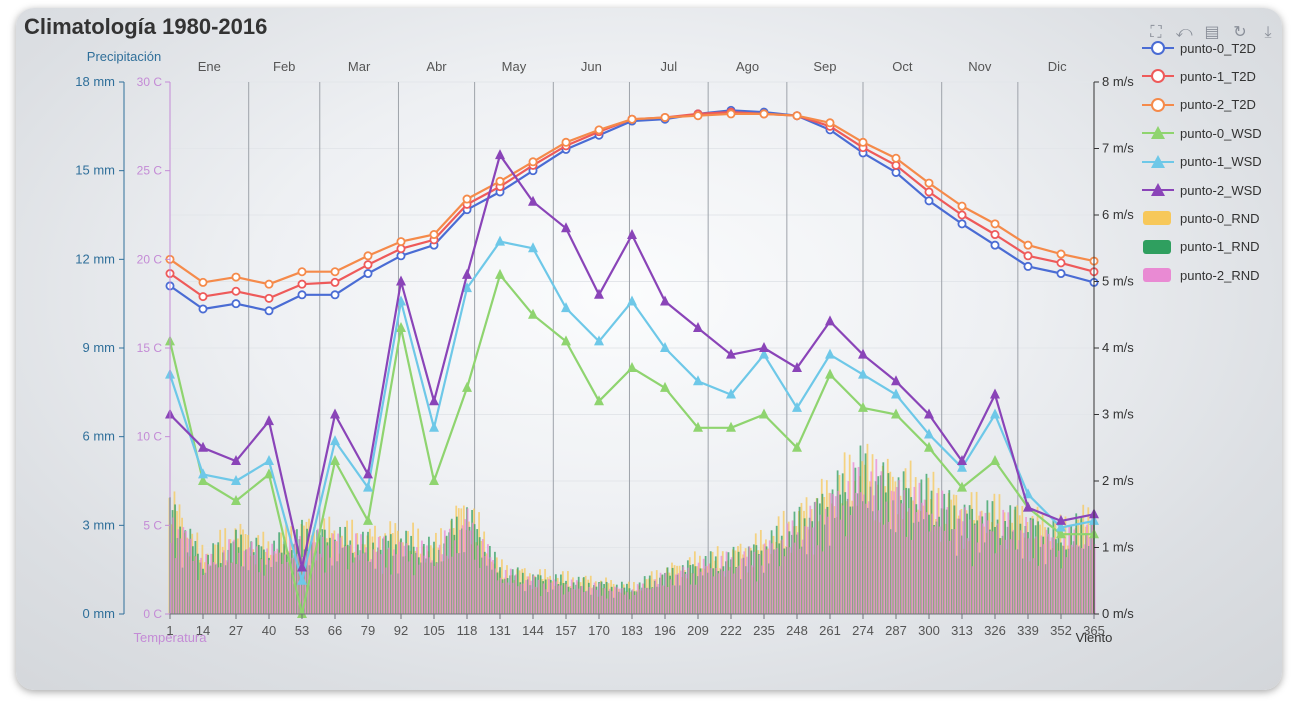 The image size is (1294, 703). What do you see at coordinates (169, 630) in the screenshot?
I see `x-tick-label: 1` at bounding box center [169, 630].